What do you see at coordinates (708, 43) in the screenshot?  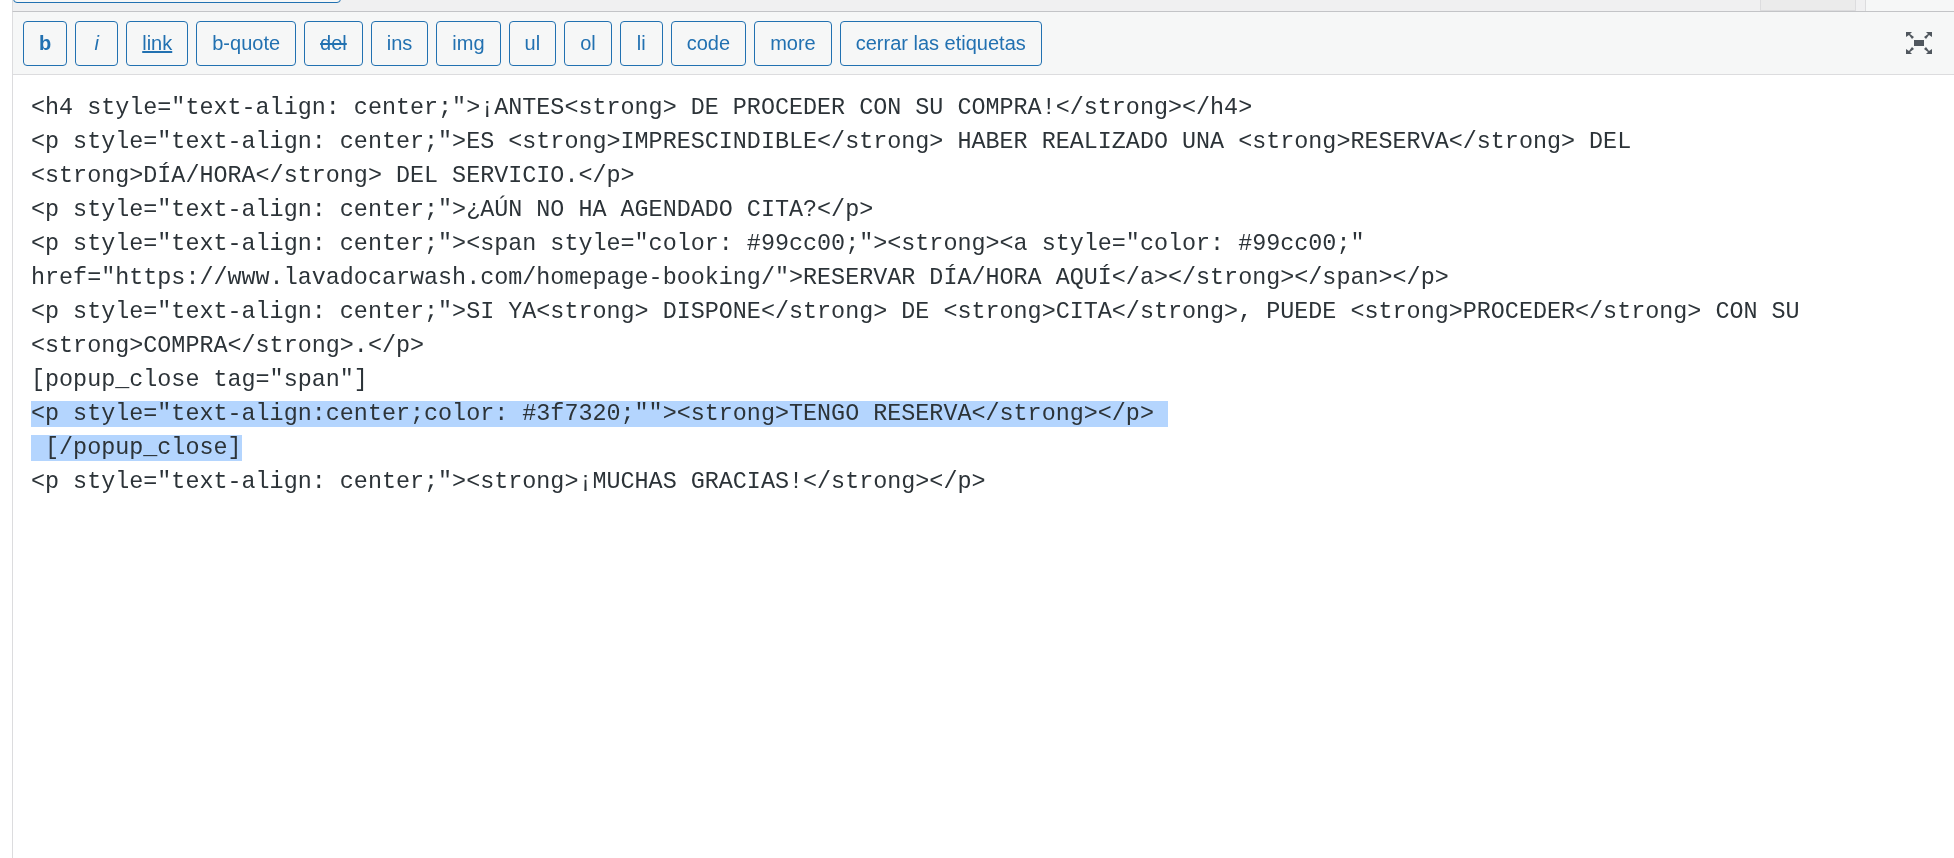 I see `format-button: code` at bounding box center [708, 43].